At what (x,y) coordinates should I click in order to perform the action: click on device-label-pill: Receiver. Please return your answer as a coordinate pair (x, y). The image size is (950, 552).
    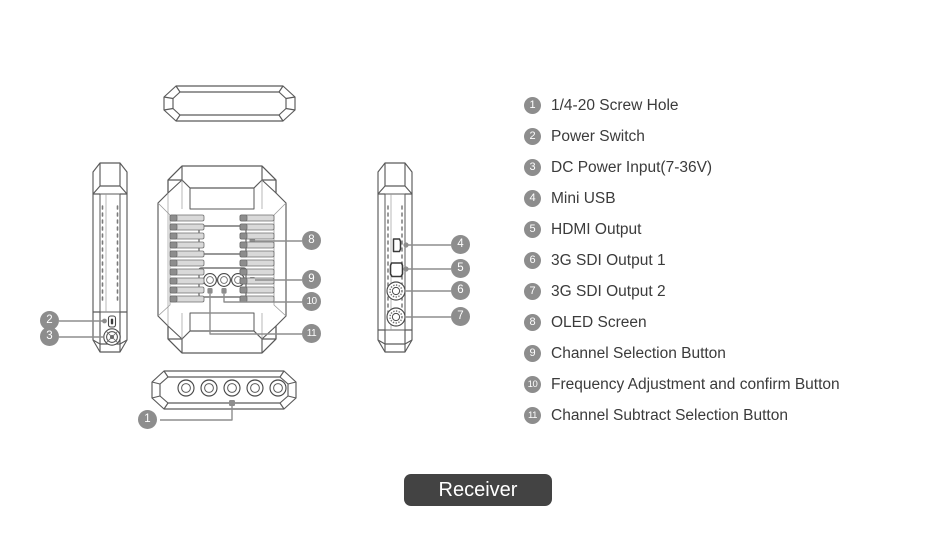
    Looking at the image, I should click on (478, 490).